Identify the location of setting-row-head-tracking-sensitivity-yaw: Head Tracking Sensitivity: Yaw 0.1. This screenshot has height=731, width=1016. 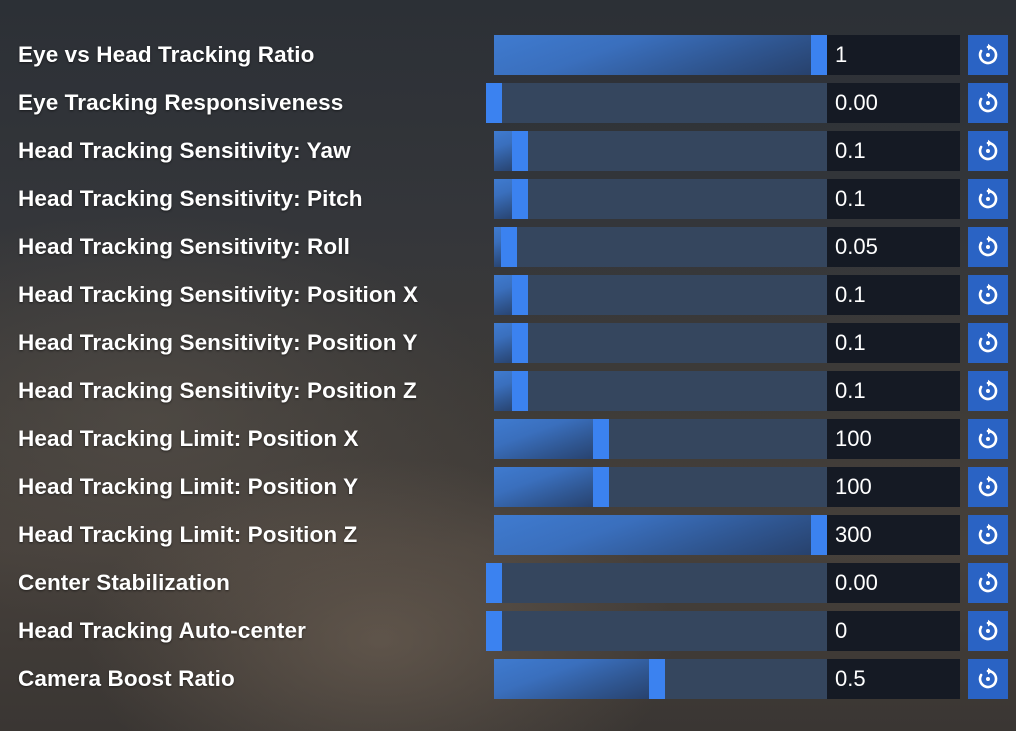
(508, 151).